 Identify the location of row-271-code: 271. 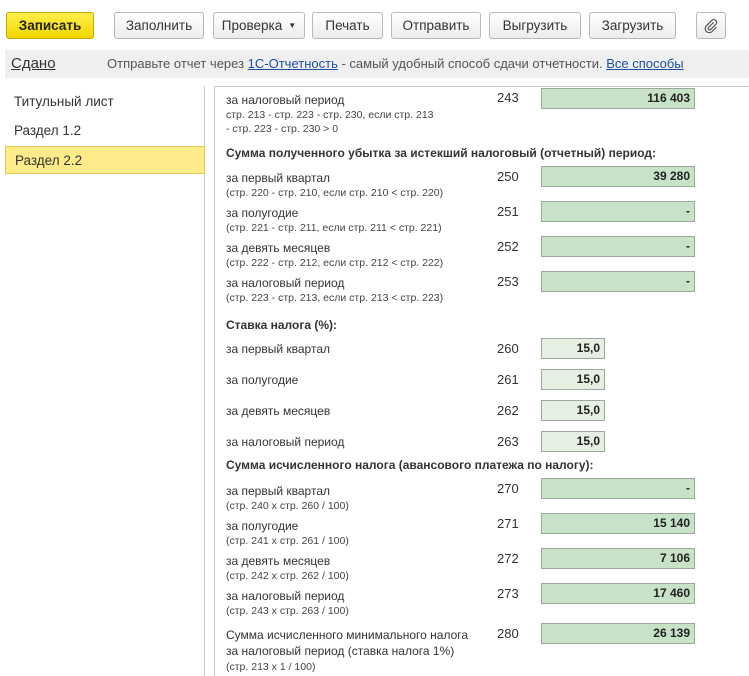
(508, 523).